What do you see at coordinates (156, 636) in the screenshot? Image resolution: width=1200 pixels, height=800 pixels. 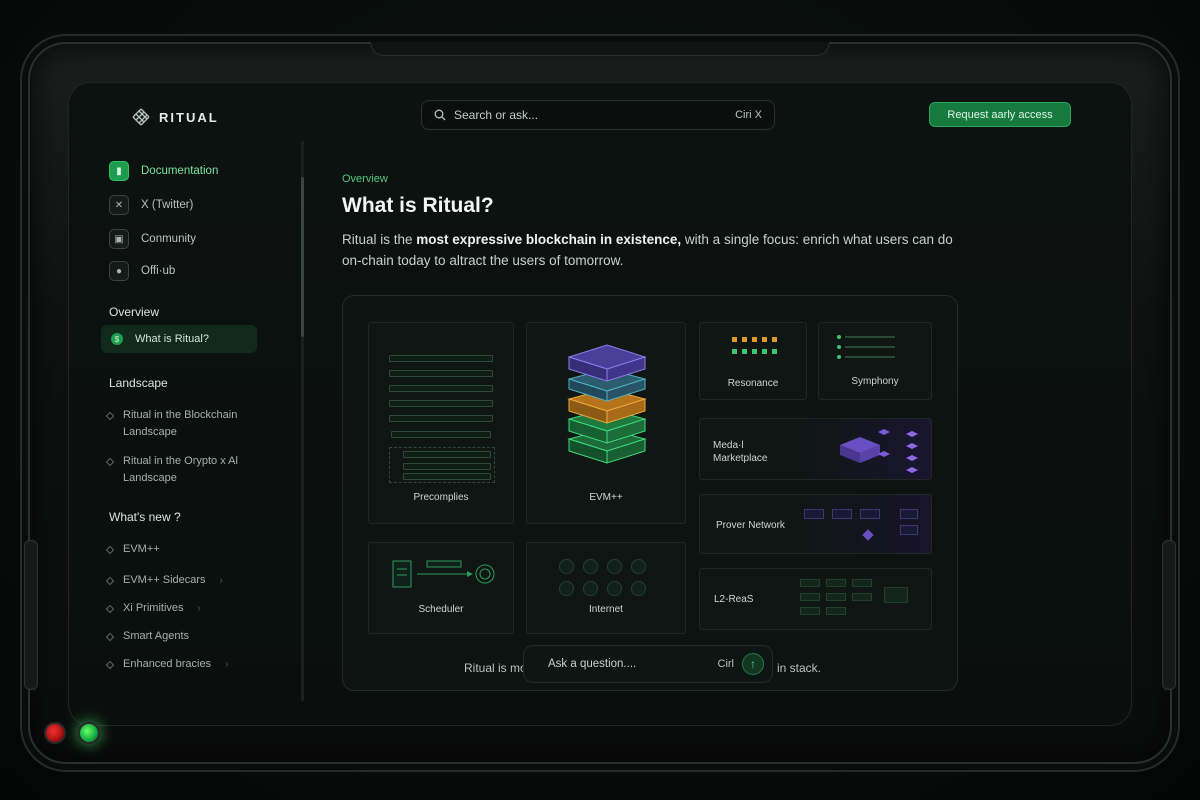 I see `sidebar-item-label: Smart Agents` at bounding box center [156, 636].